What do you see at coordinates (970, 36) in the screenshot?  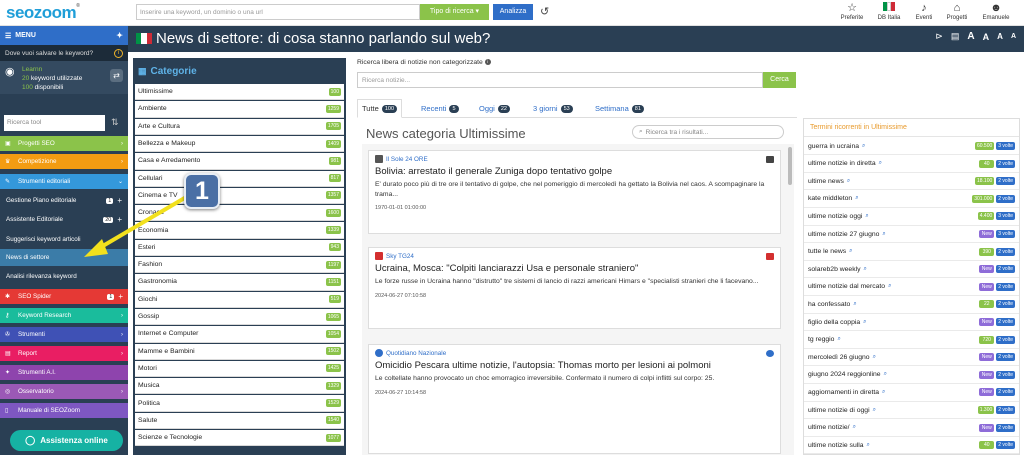 I see `font-size-large: A` at bounding box center [970, 36].